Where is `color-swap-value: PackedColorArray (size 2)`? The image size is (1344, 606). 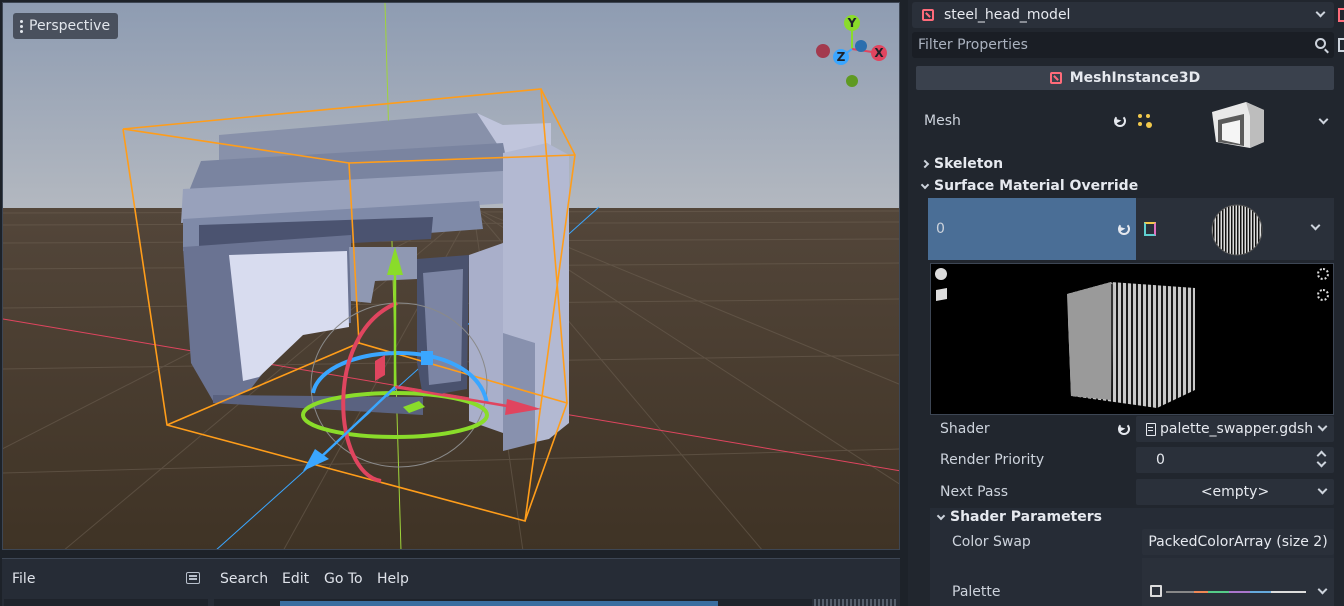 color-swap-value: PackedColorArray (size 2) is located at coordinates (1238, 542).